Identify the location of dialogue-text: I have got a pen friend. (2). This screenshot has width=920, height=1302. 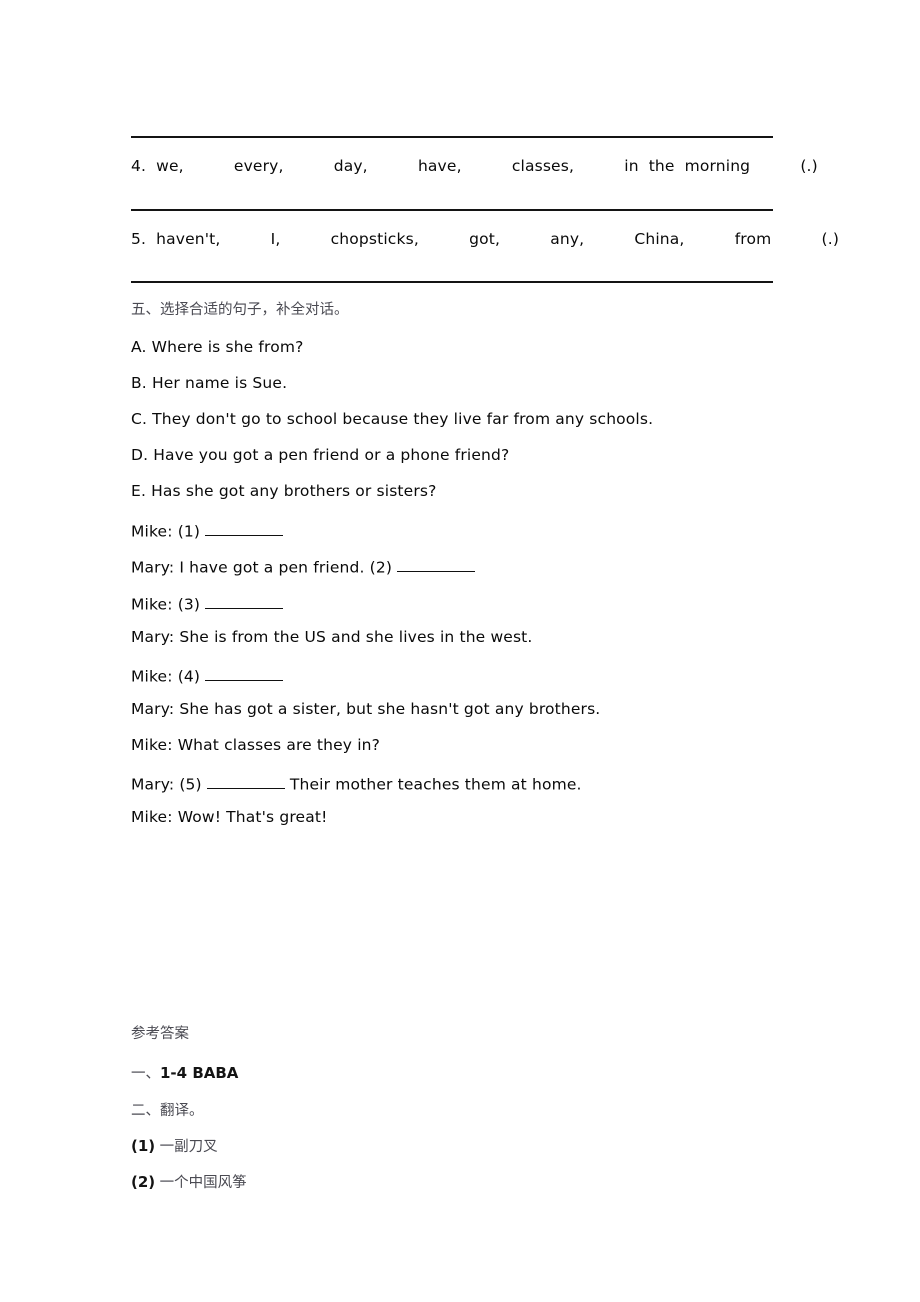
(286, 567).